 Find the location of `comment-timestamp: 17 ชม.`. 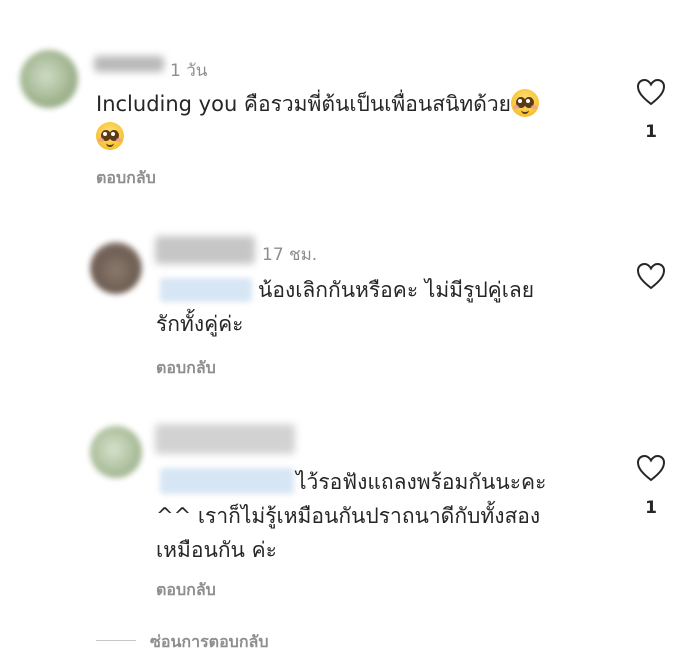

comment-timestamp: 17 ชม. is located at coordinates (290, 255).